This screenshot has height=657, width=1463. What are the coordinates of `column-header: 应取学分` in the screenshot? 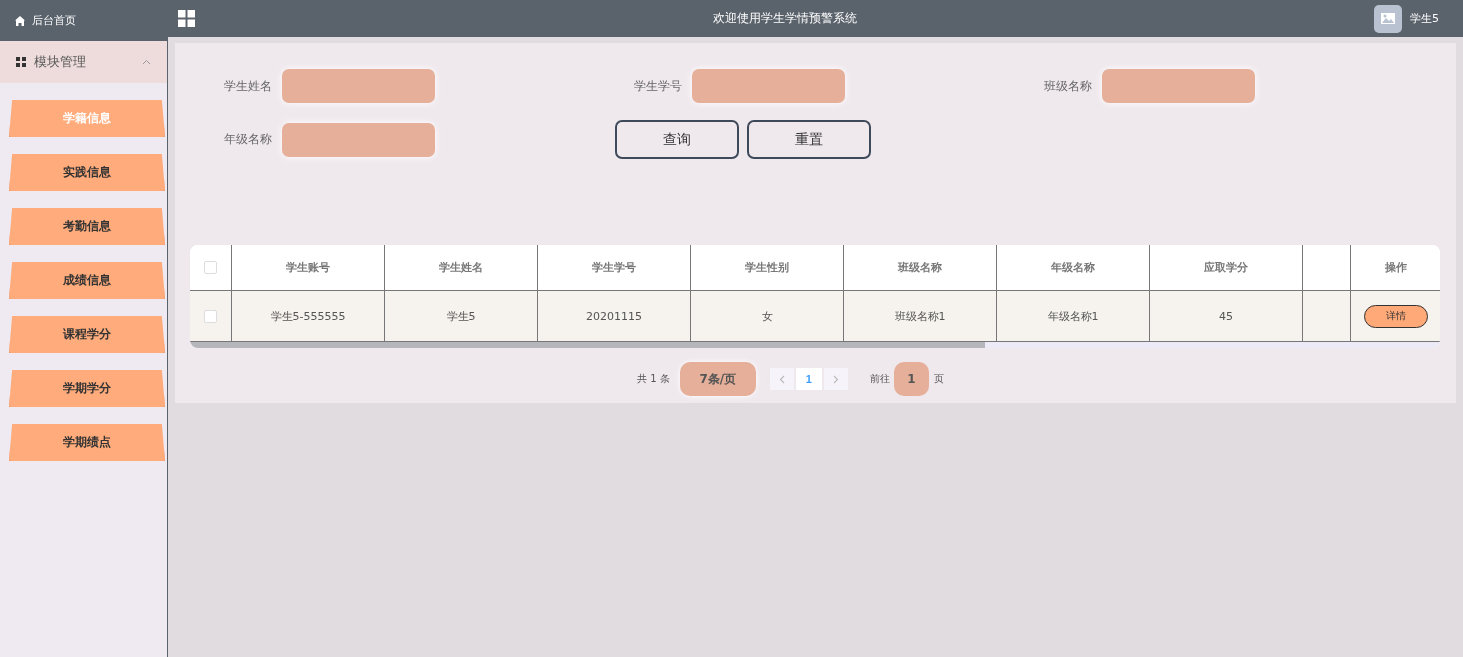 It's located at (1226, 268).